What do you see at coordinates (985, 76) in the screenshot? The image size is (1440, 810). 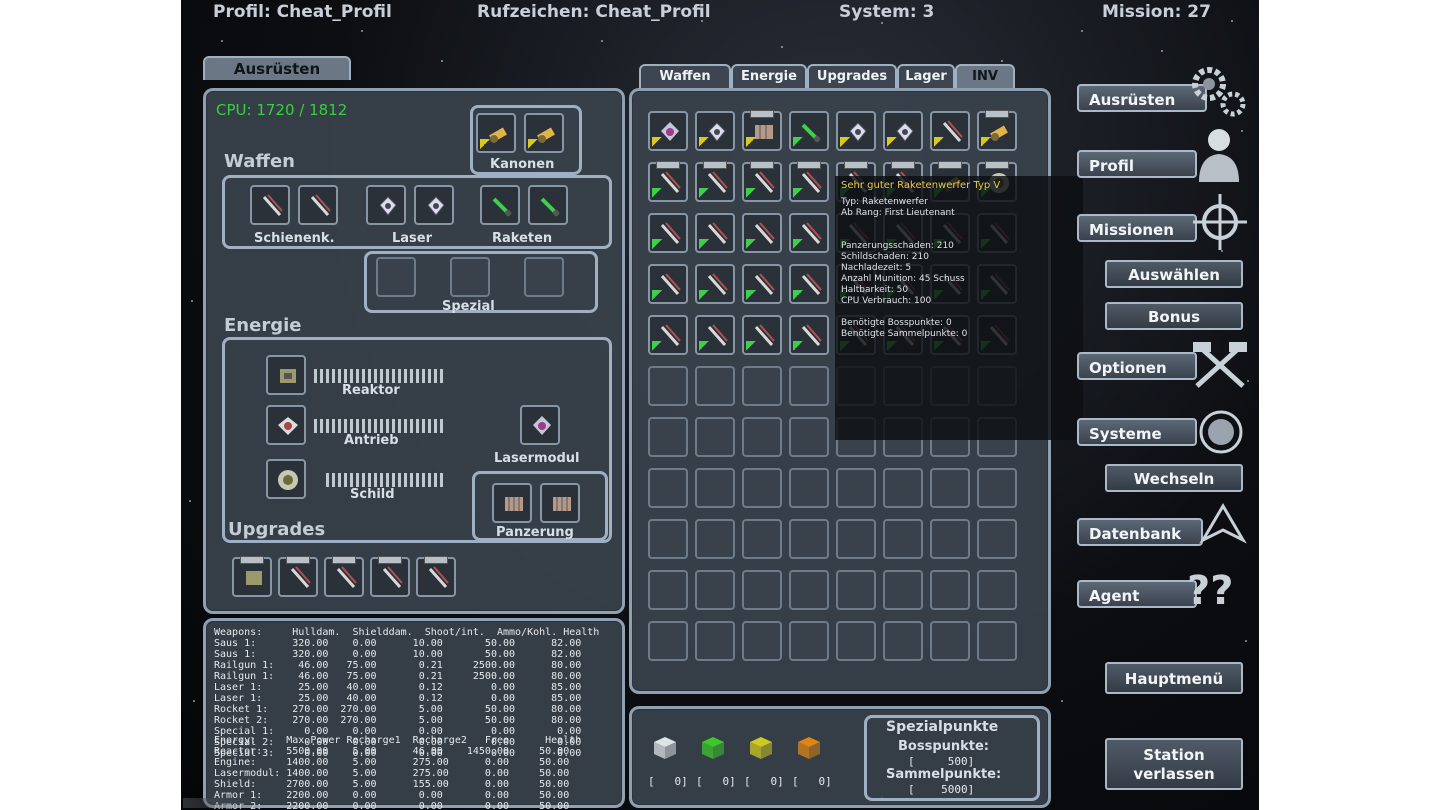 I see `tab-inv: INV` at bounding box center [985, 76].